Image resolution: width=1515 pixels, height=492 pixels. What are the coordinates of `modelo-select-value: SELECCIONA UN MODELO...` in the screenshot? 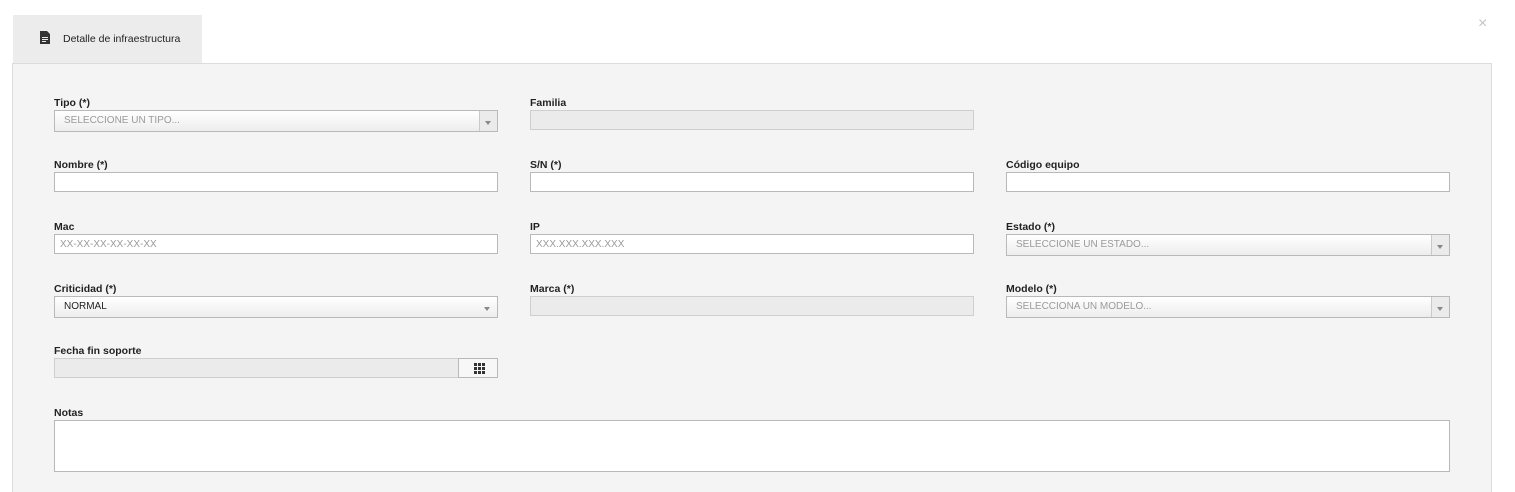 It's located at (1084, 306).